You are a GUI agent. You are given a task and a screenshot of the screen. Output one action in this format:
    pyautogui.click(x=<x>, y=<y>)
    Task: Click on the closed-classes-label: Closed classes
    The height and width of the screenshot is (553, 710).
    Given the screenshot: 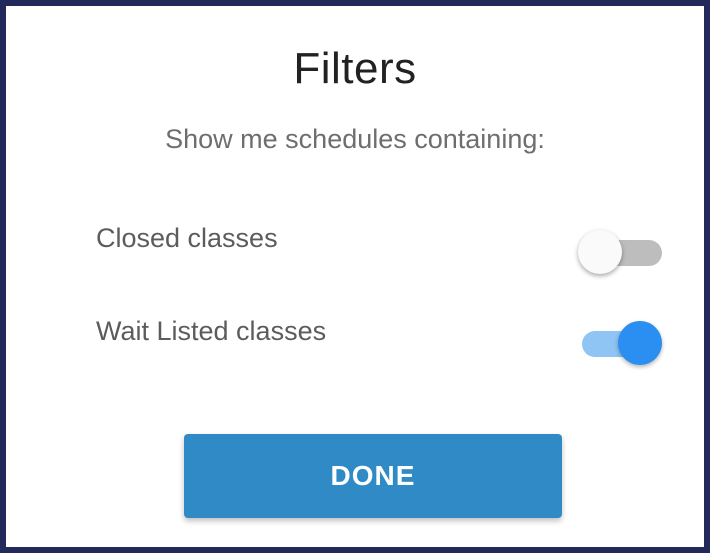 What is the action you would take?
    pyautogui.click(x=187, y=238)
    